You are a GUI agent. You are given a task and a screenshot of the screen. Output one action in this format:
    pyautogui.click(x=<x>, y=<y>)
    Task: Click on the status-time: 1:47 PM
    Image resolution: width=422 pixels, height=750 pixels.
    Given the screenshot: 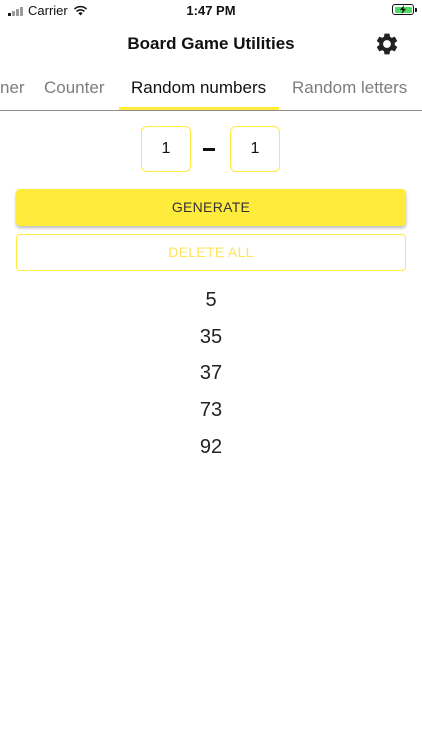 What is the action you would take?
    pyautogui.click(x=211, y=10)
    